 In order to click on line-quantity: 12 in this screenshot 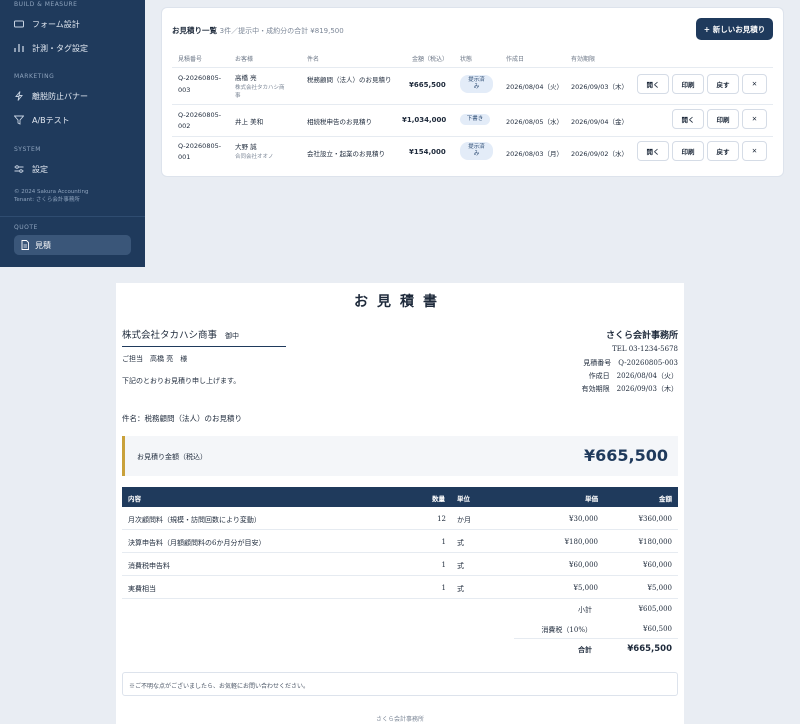, I will do `click(441, 519)`.